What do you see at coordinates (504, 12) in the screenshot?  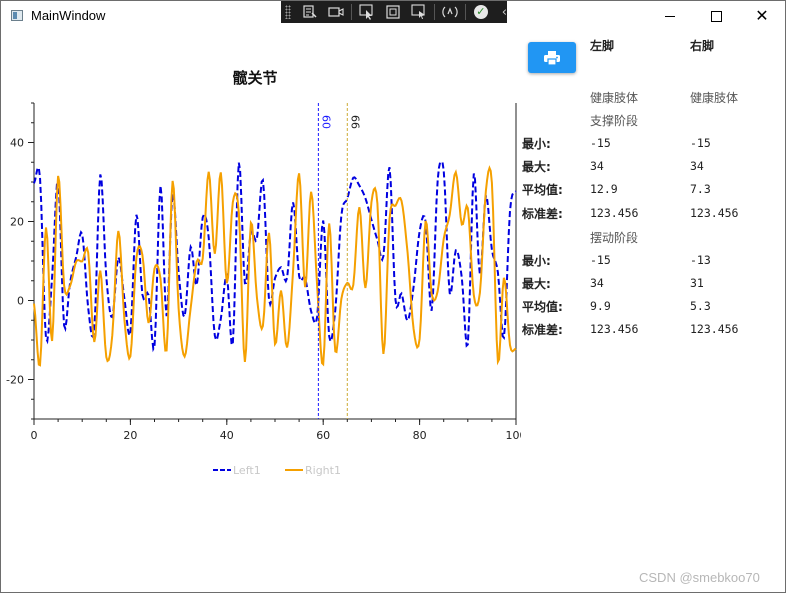 I see `collapse-chevron-icon: ‹` at bounding box center [504, 12].